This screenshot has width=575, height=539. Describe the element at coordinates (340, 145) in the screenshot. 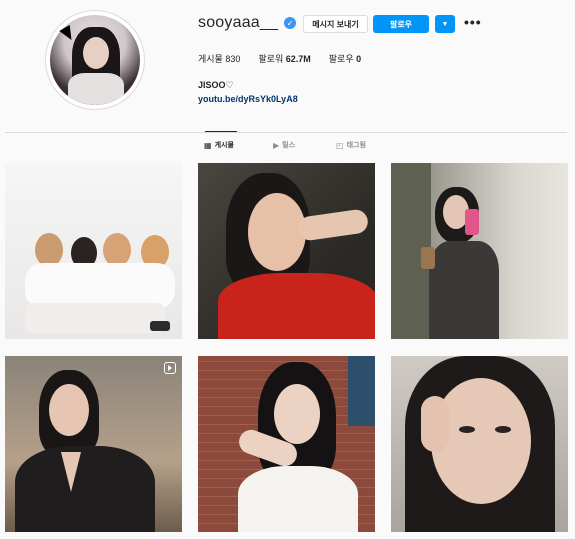

I see `tagged-icon: ◰` at that location.